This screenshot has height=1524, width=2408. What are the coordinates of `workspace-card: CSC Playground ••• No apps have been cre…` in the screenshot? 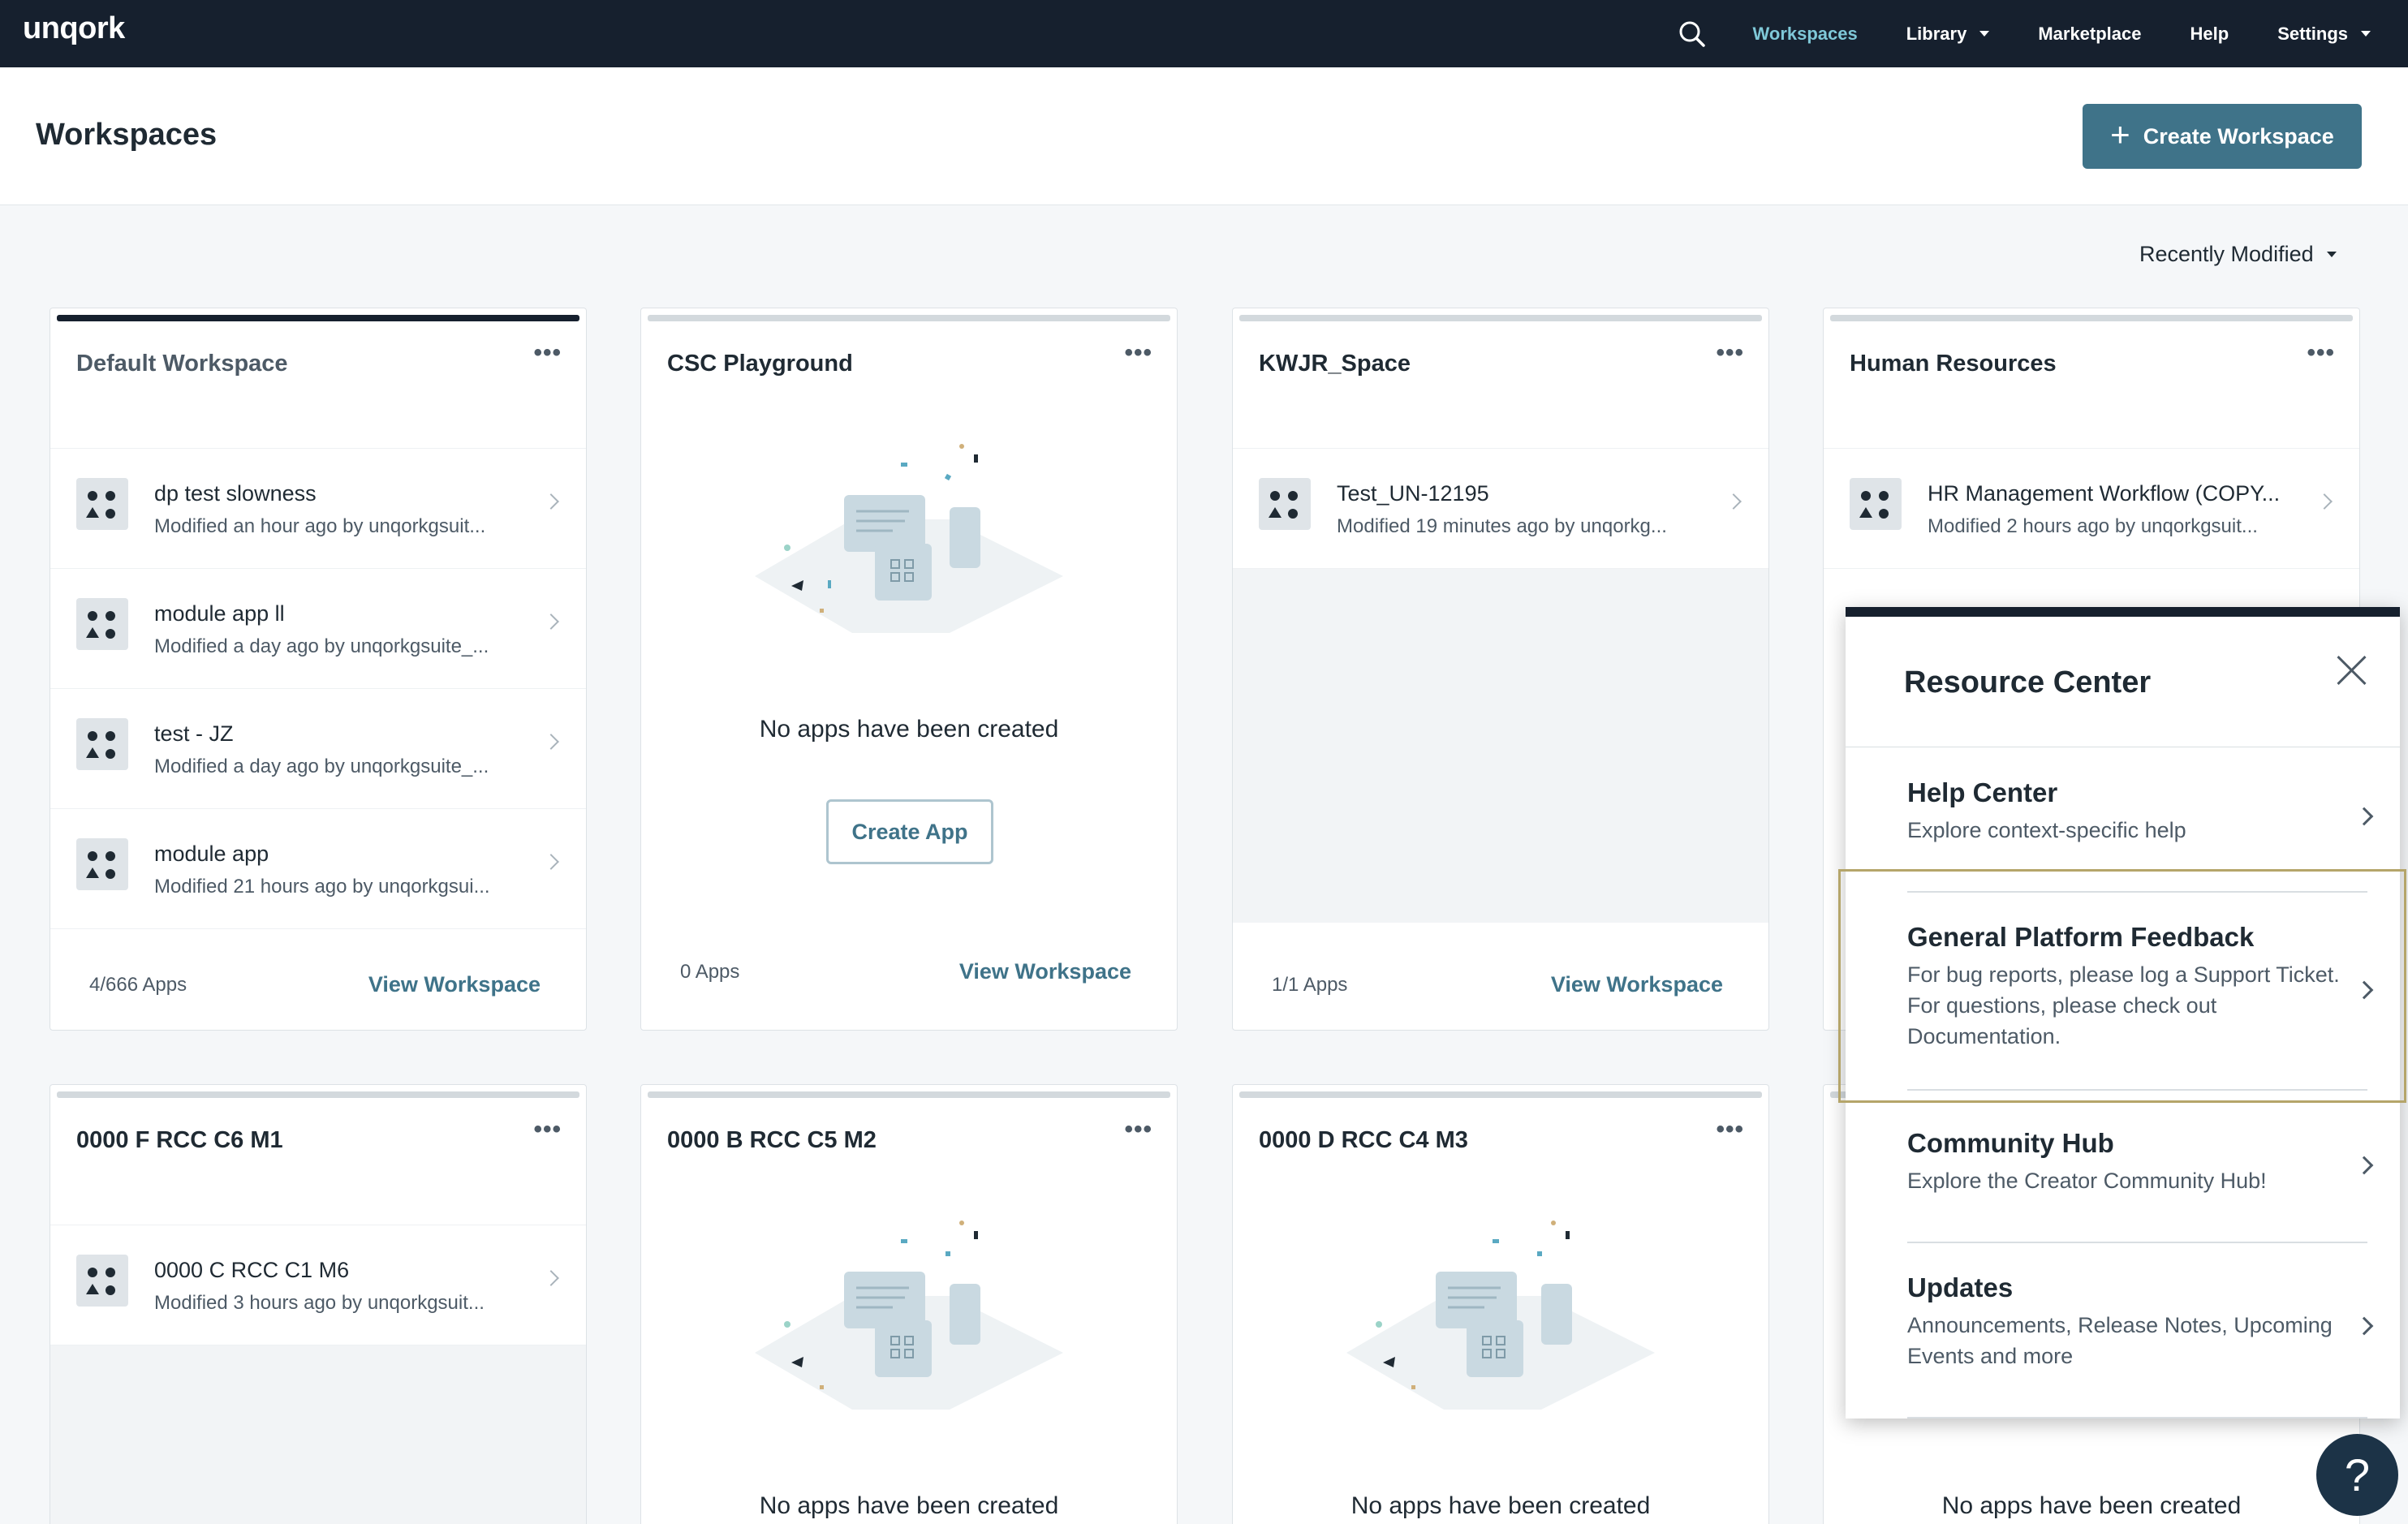 It's located at (909, 669).